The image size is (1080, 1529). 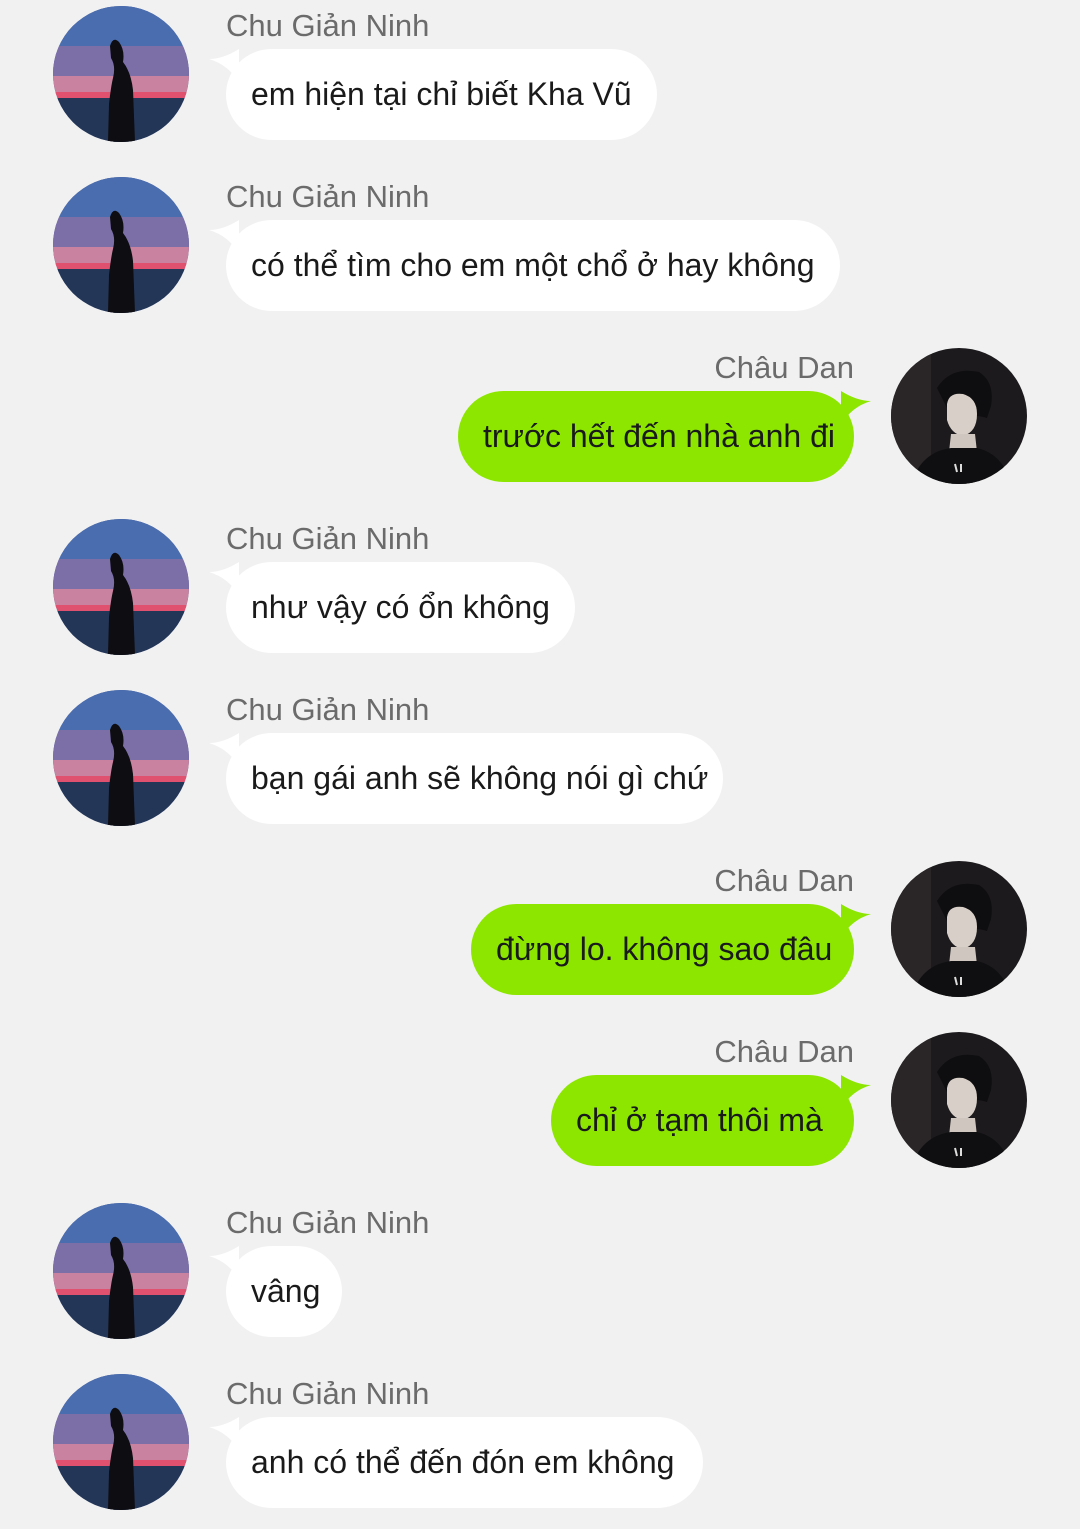 What do you see at coordinates (284, 1291) in the screenshot?
I see `message-bubble: vâng` at bounding box center [284, 1291].